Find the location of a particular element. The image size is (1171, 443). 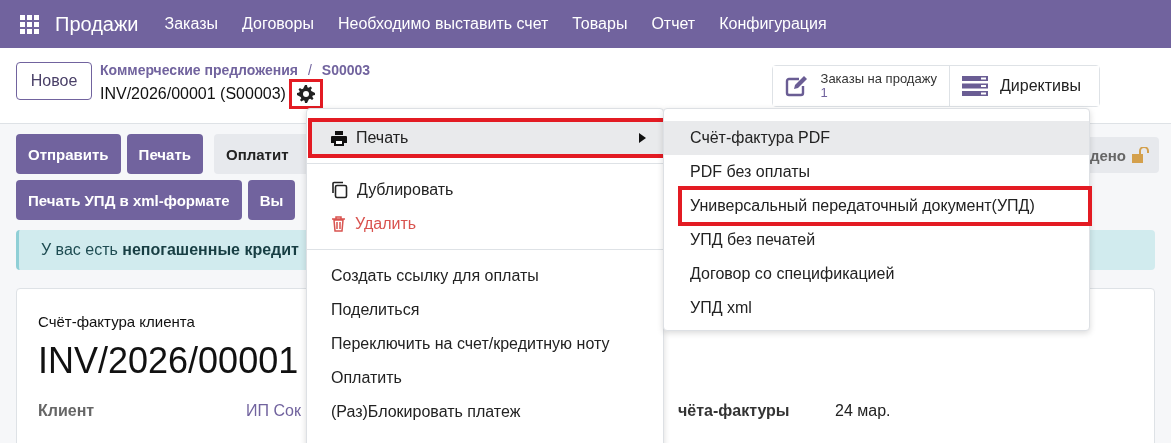

edit-icon is located at coordinates (796, 85).